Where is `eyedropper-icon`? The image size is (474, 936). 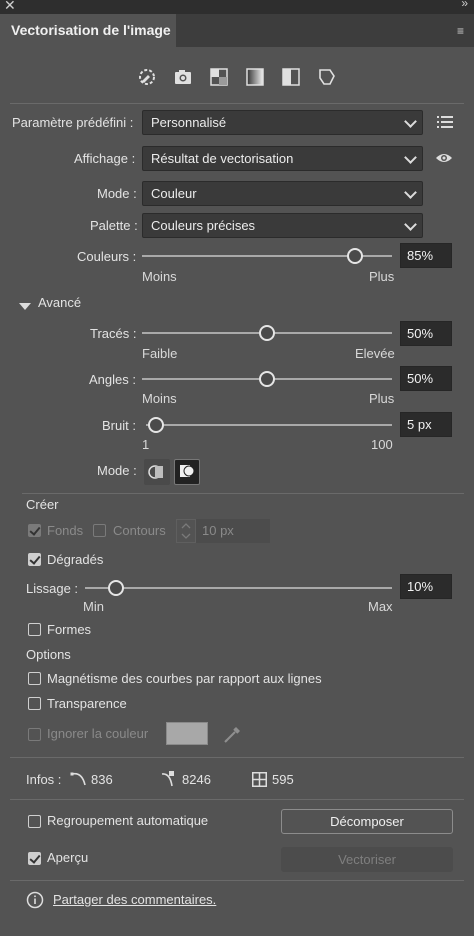 eyedropper-icon is located at coordinates (233, 735).